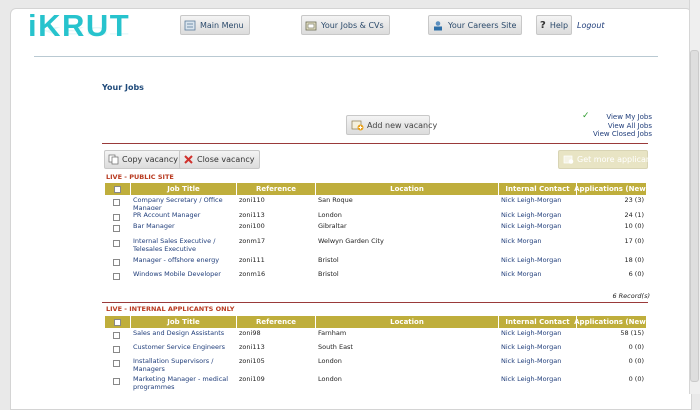 The height and width of the screenshot is (410, 700). Describe the element at coordinates (612, 203) in the screenshot. I see `applications-link: 23 (3)` at that location.